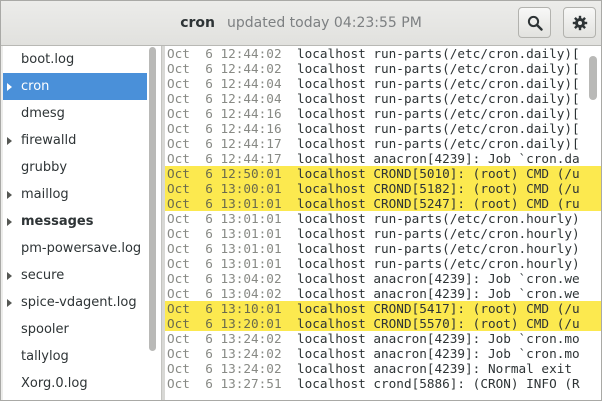 This screenshot has width=602, height=401. What do you see at coordinates (438, 158) in the screenshot?
I see `log-message: localhost anacron[4239]: Job `cron.da` at bounding box center [438, 158].